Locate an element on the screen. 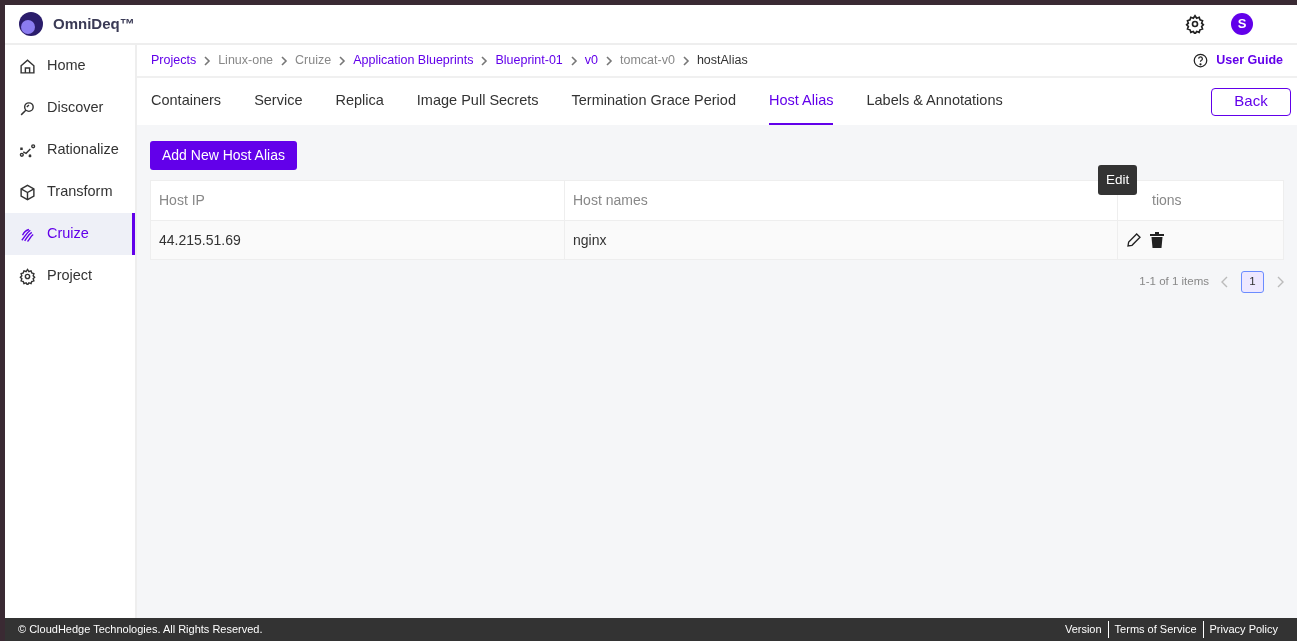 This screenshot has height=641, width=1297. edit-icon is located at coordinates (1134, 240).